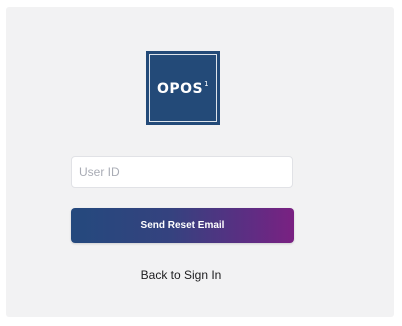 This screenshot has width=402, height=326. What do you see at coordinates (182, 225) in the screenshot?
I see `send-reset-email-button: Send Reset Email` at bounding box center [182, 225].